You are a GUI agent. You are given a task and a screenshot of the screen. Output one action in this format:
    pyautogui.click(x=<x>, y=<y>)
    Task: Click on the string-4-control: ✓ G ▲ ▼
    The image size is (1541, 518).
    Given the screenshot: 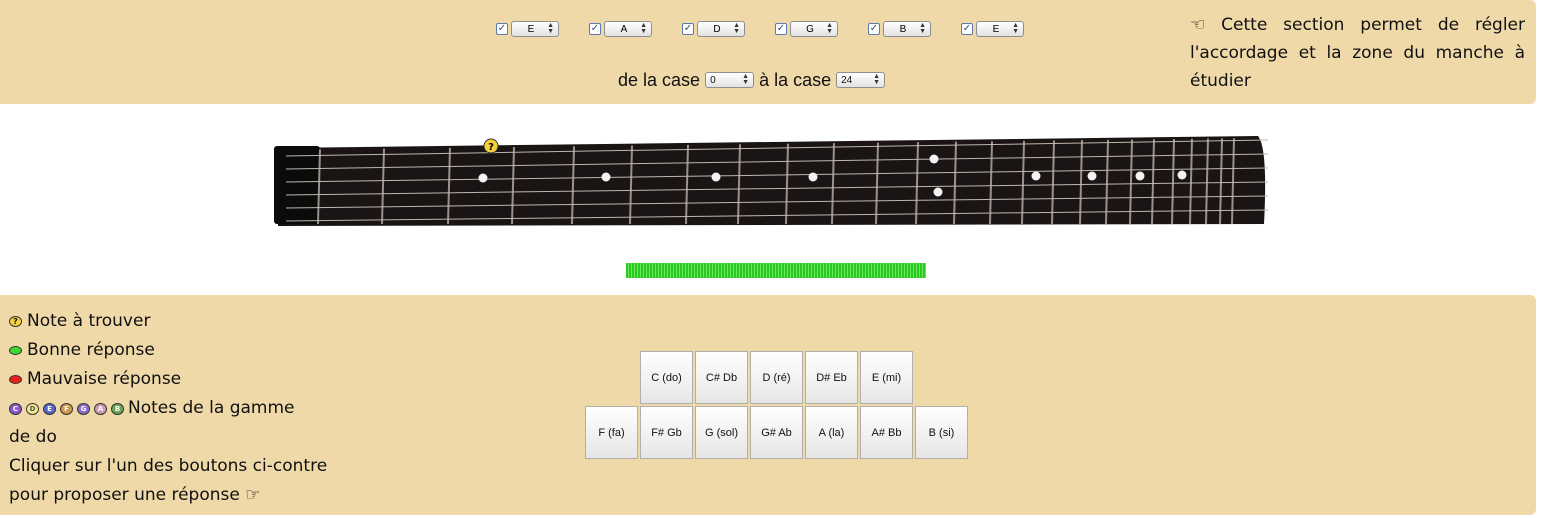 What is the action you would take?
    pyautogui.click(x=806, y=29)
    